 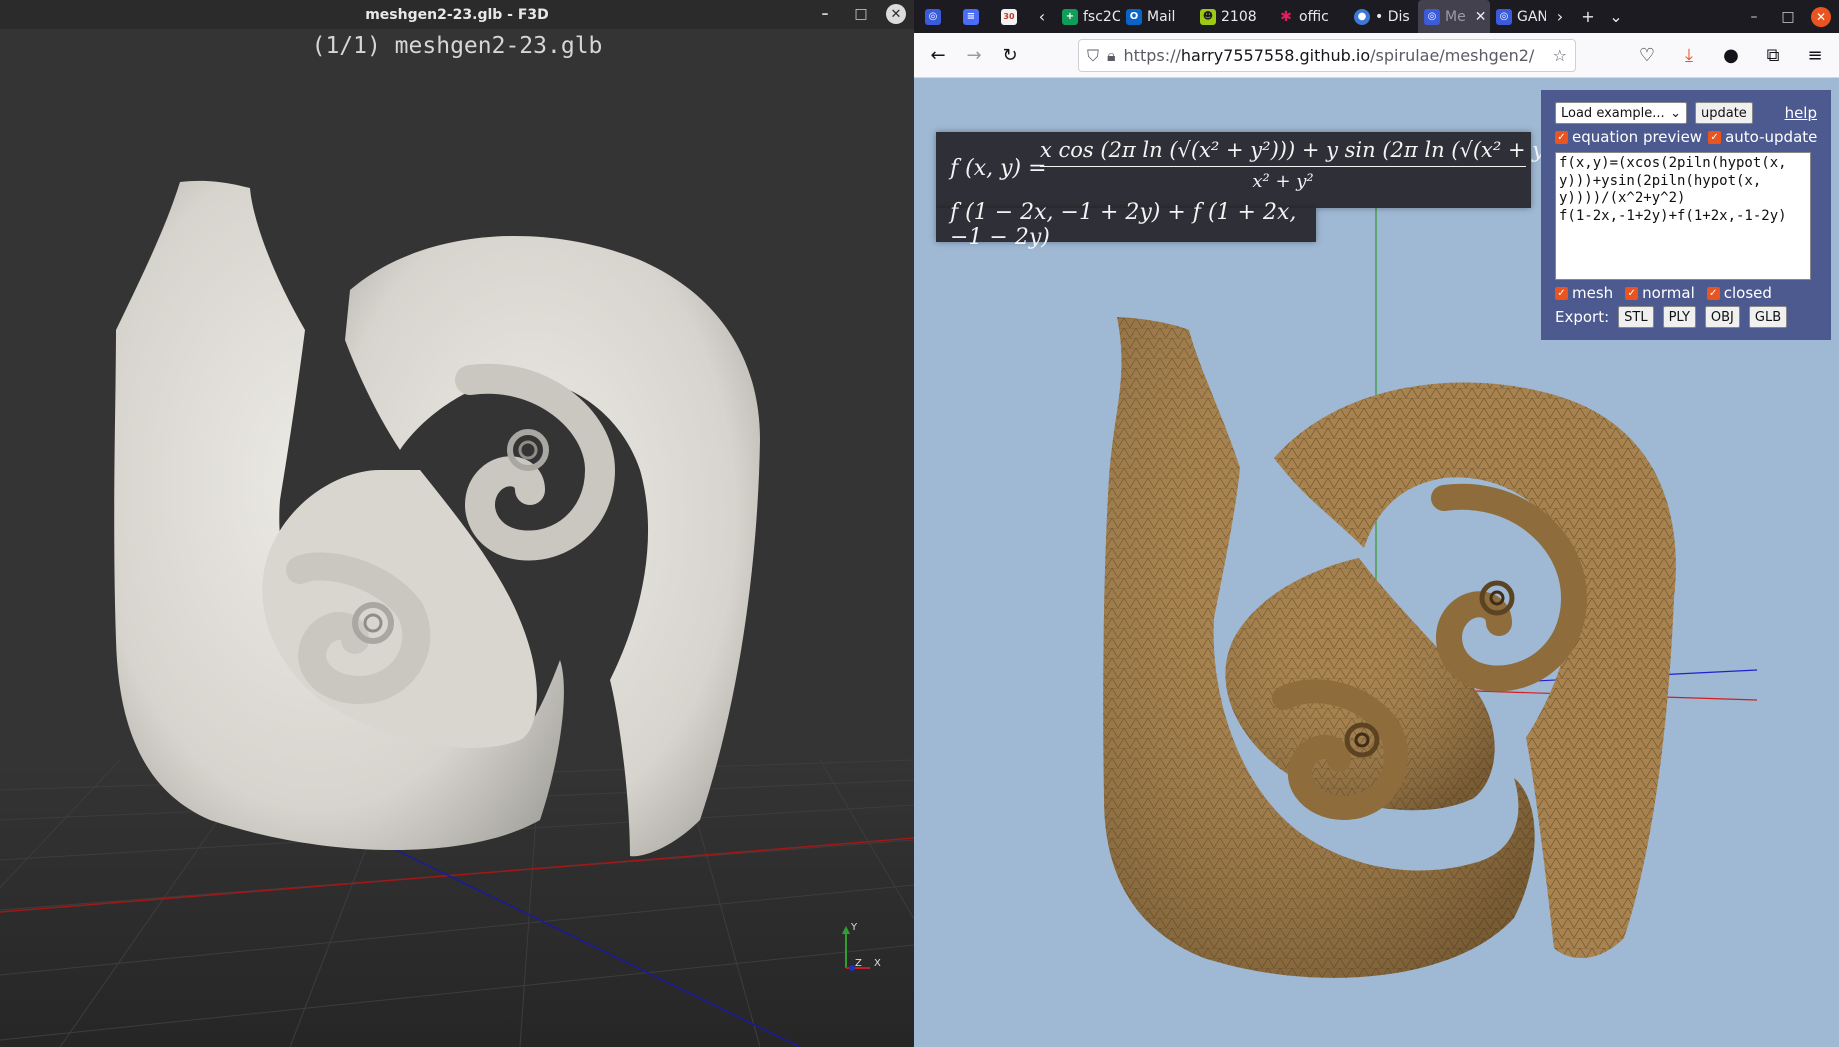 What do you see at coordinates (1134, 16) in the screenshot?
I see `outlook-icon: O` at bounding box center [1134, 16].